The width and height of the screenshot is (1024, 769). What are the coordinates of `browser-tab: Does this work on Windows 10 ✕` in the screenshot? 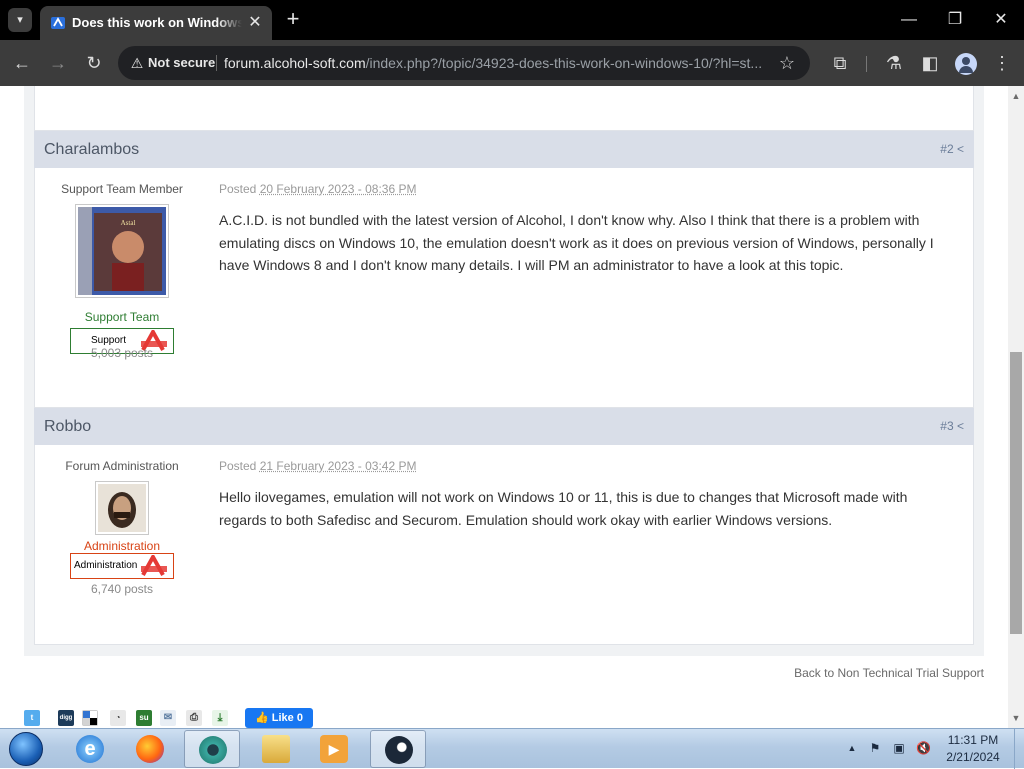 It's located at (156, 23).